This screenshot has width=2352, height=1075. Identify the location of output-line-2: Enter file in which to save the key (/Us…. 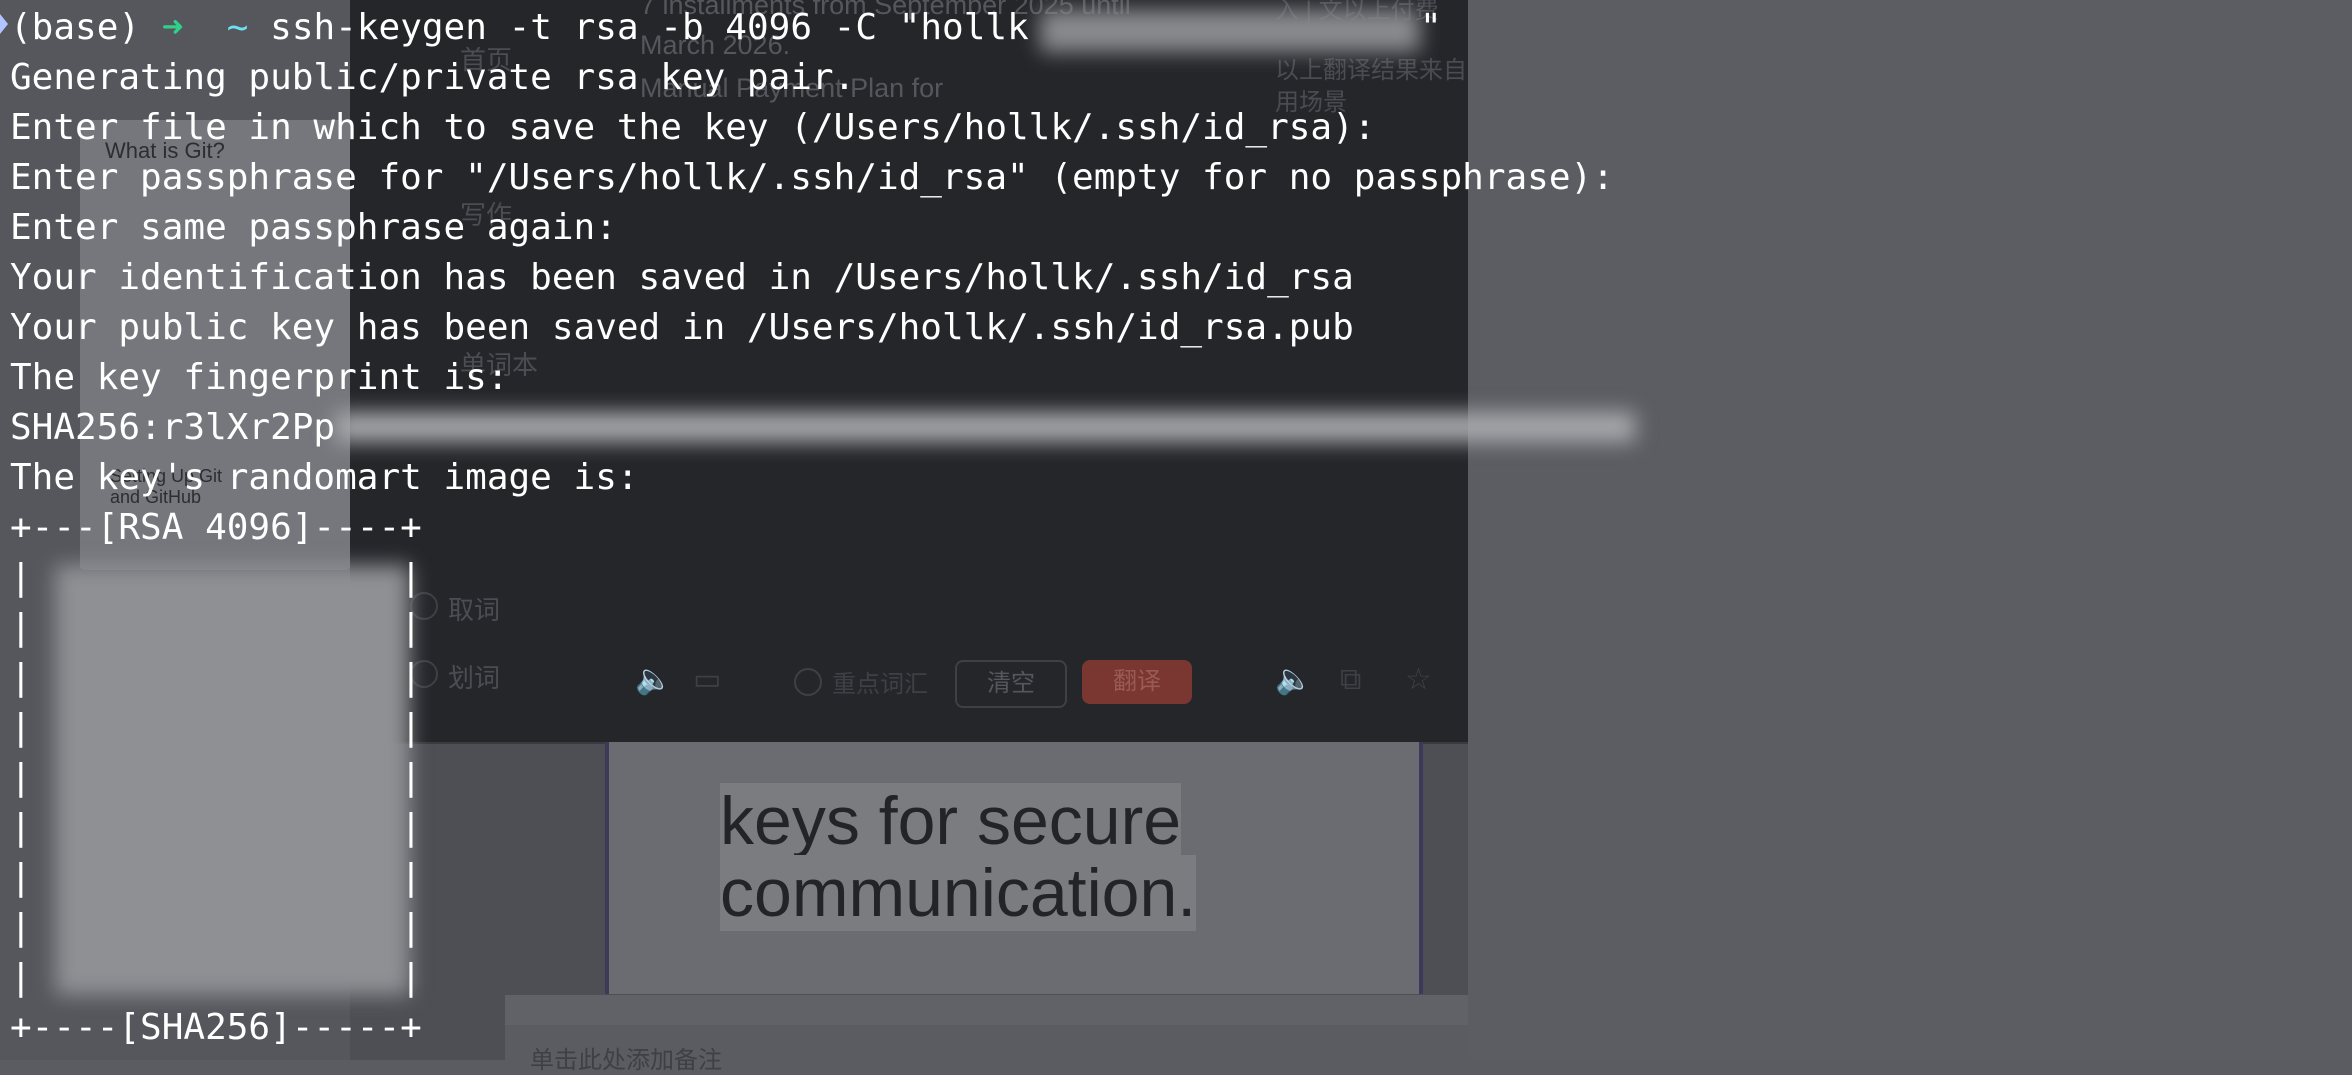
(693, 127).